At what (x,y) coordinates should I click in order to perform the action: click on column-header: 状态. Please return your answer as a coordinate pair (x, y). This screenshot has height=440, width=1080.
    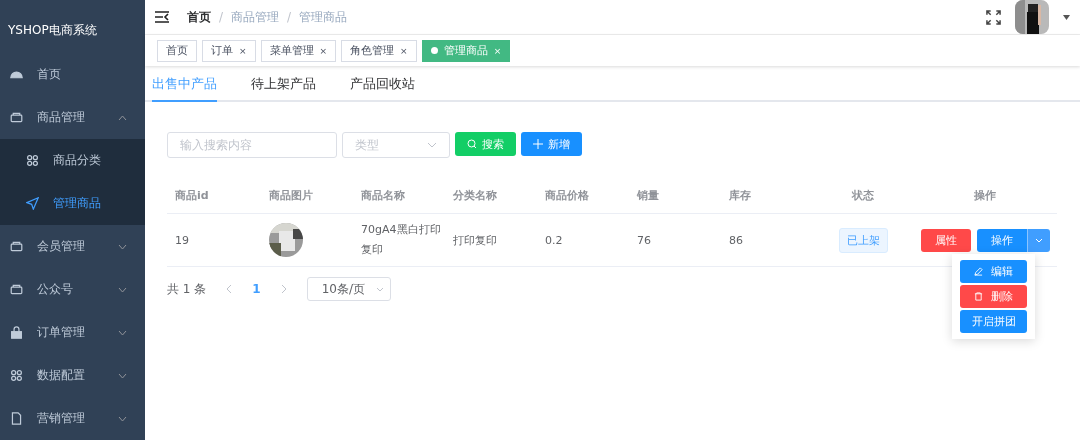
    Looking at the image, I should click on (863, 196).